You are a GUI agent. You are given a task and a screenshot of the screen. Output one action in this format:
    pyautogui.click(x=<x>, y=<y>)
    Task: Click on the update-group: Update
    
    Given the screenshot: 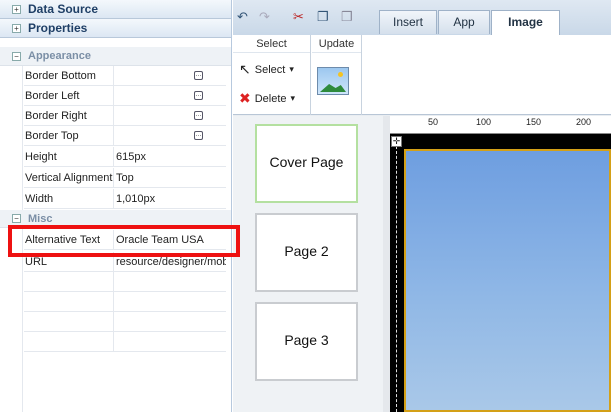 What is the action you would take?
    pyautogui.click(x=337, y=75)
    